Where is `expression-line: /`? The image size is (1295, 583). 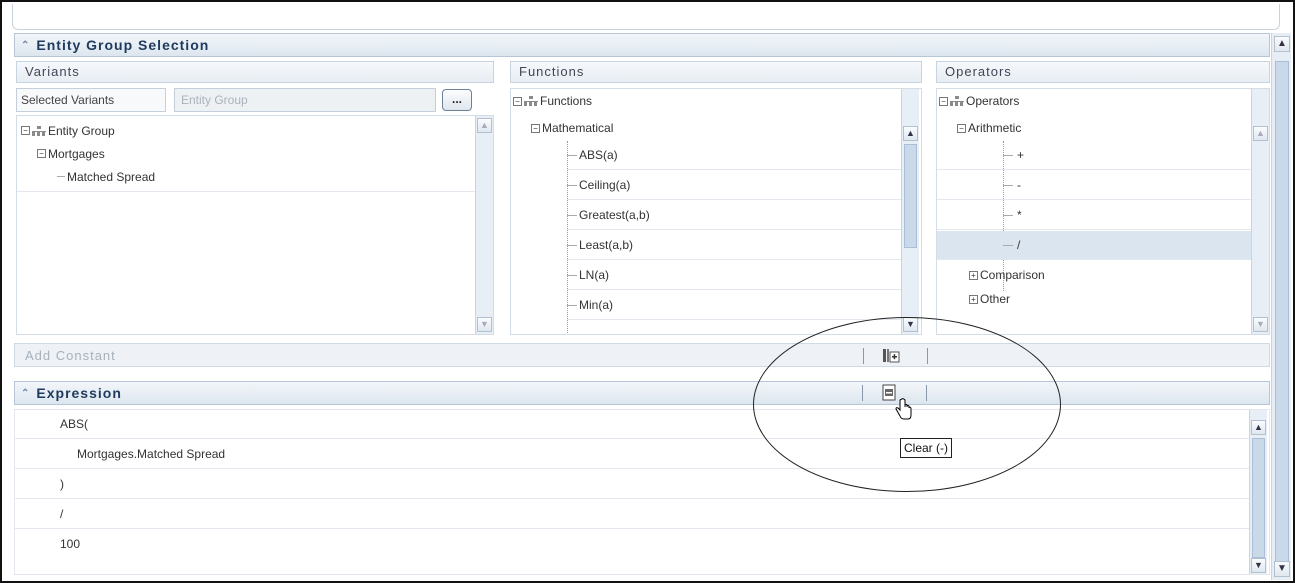 expression-line: / is located at coordinates (632, 514).